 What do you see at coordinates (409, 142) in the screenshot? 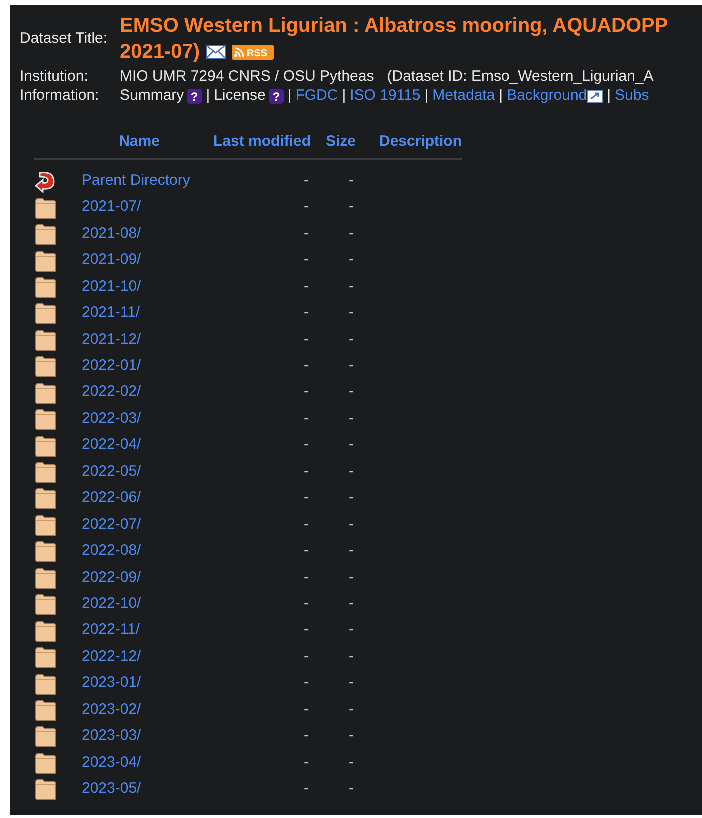
I see `column-header: Description` at bounding box center [409, 142].